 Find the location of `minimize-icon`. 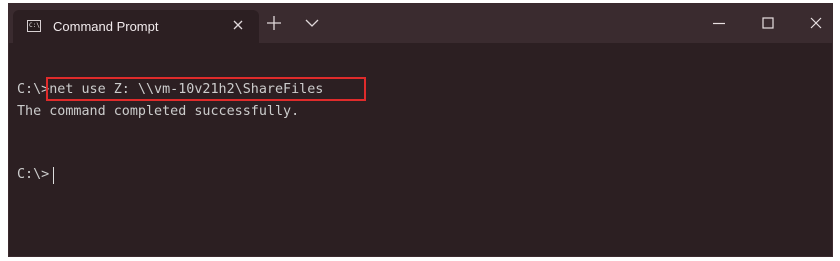

minimize-icon is located at coordinates (719, 23).